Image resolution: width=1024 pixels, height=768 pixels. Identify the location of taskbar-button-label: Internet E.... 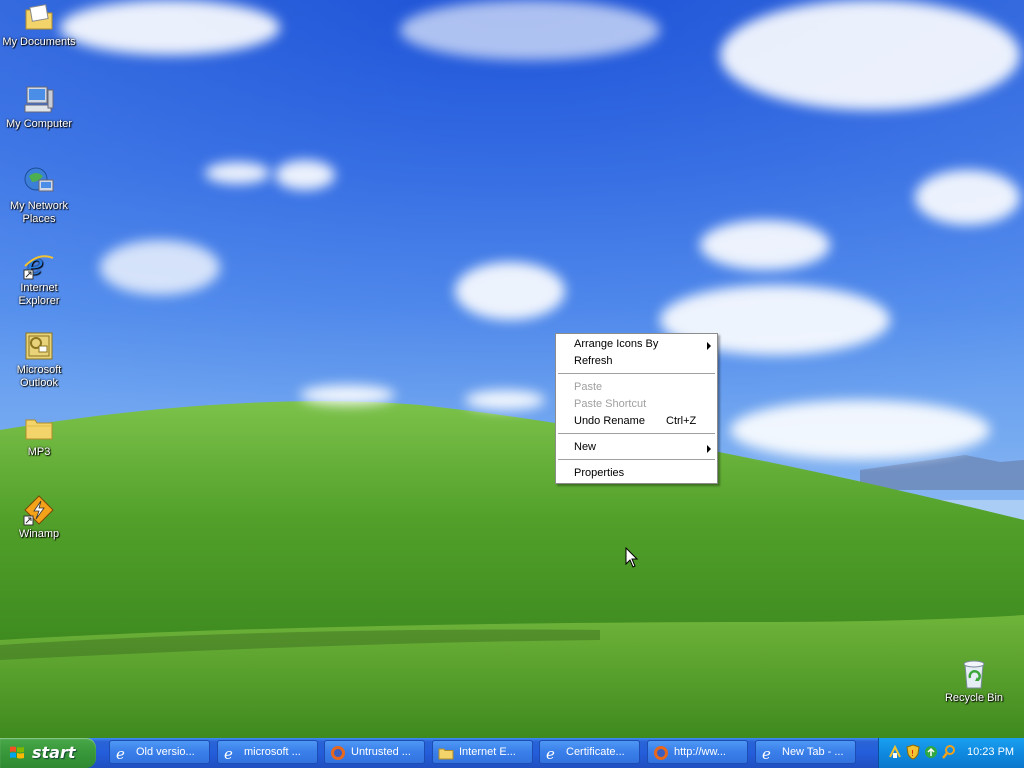
(487, 752).